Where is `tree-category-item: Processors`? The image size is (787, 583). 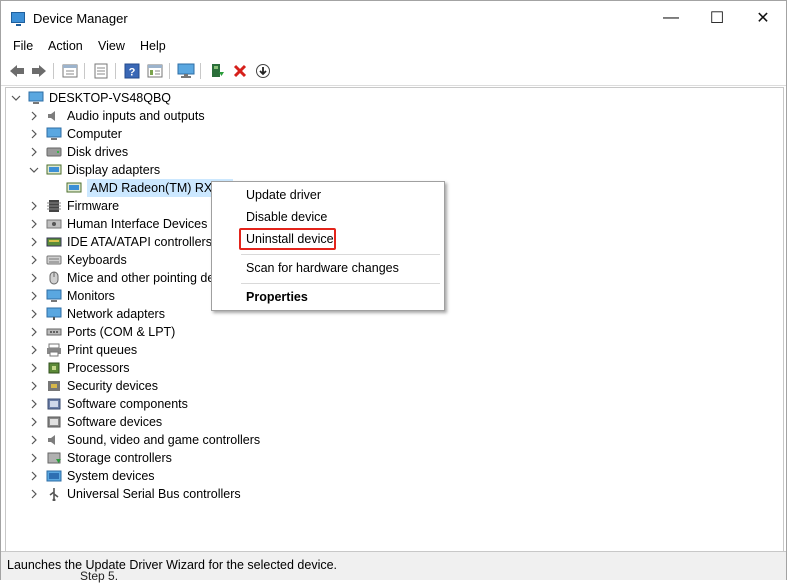
tree-category-item: Processors is located at coordinates (79, 368).